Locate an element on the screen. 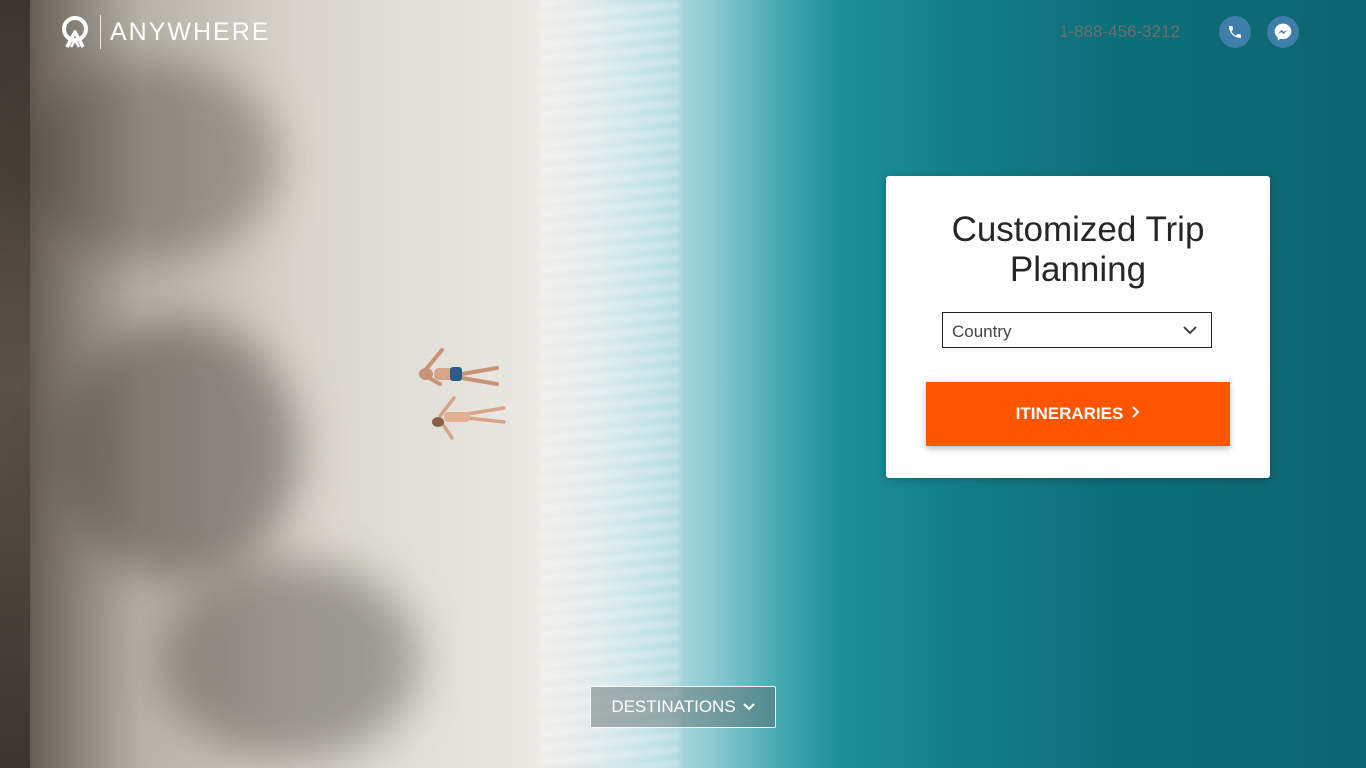 This screenshot has height=768, width=1366. destinations-button: DESTINATIONS is located at coordinates (683, 707).